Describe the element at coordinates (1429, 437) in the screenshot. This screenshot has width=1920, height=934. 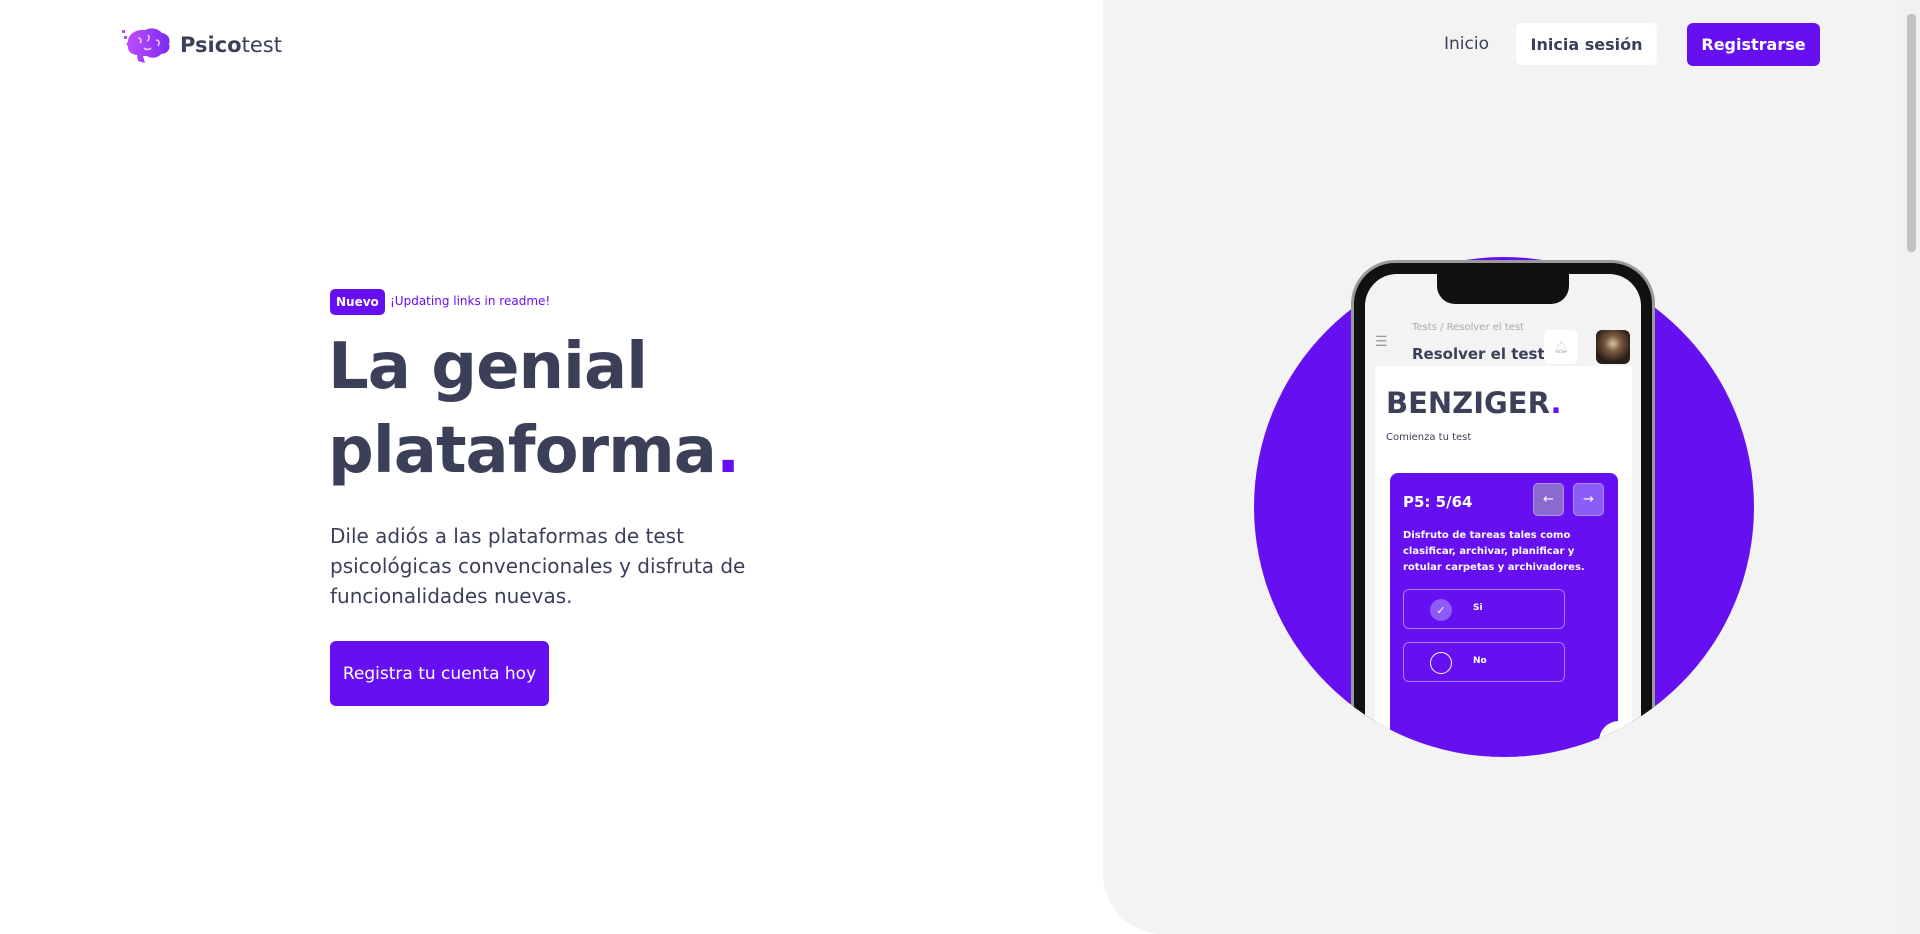
I see `test-subtitle: Comienza tu test` at that location.